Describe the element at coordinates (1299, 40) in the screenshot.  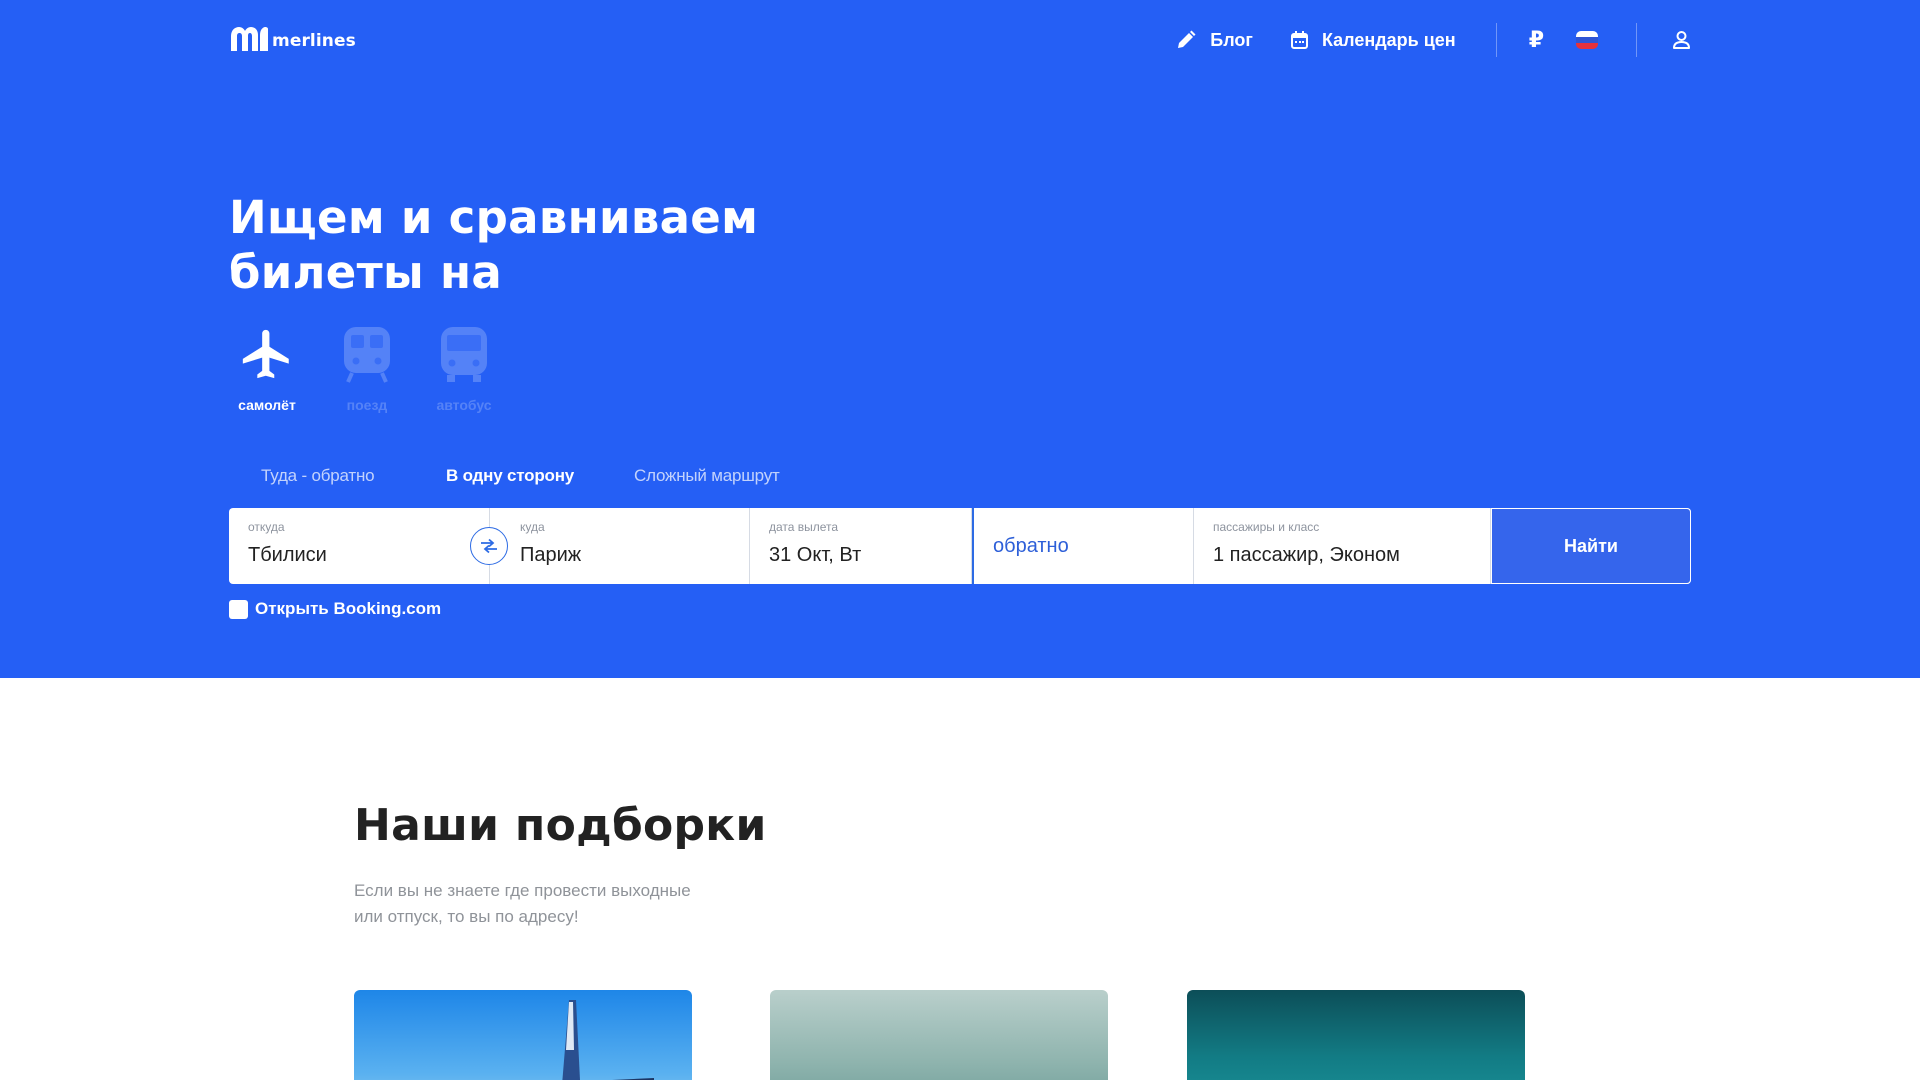
I see `calendar-icon` at that location.